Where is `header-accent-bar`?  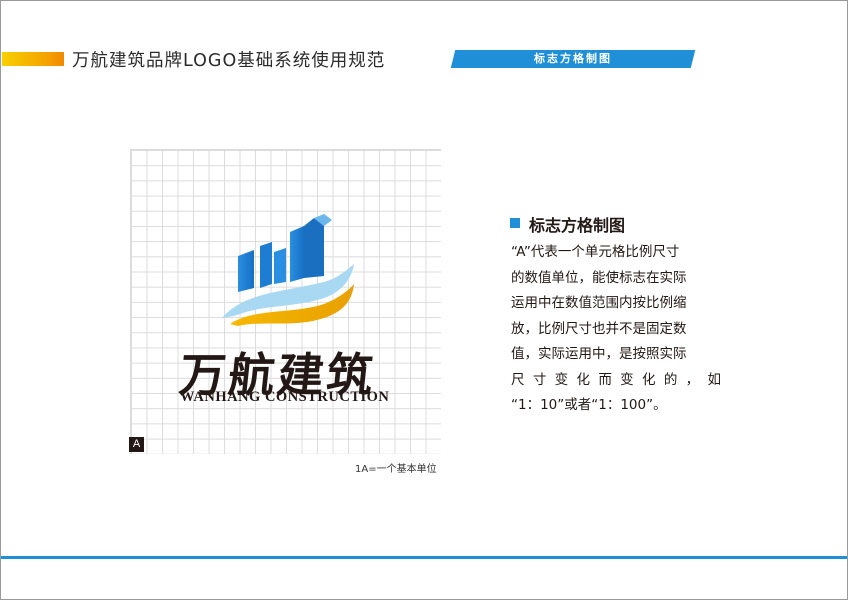 header-accent-bar is located at coordinates (33, 59).